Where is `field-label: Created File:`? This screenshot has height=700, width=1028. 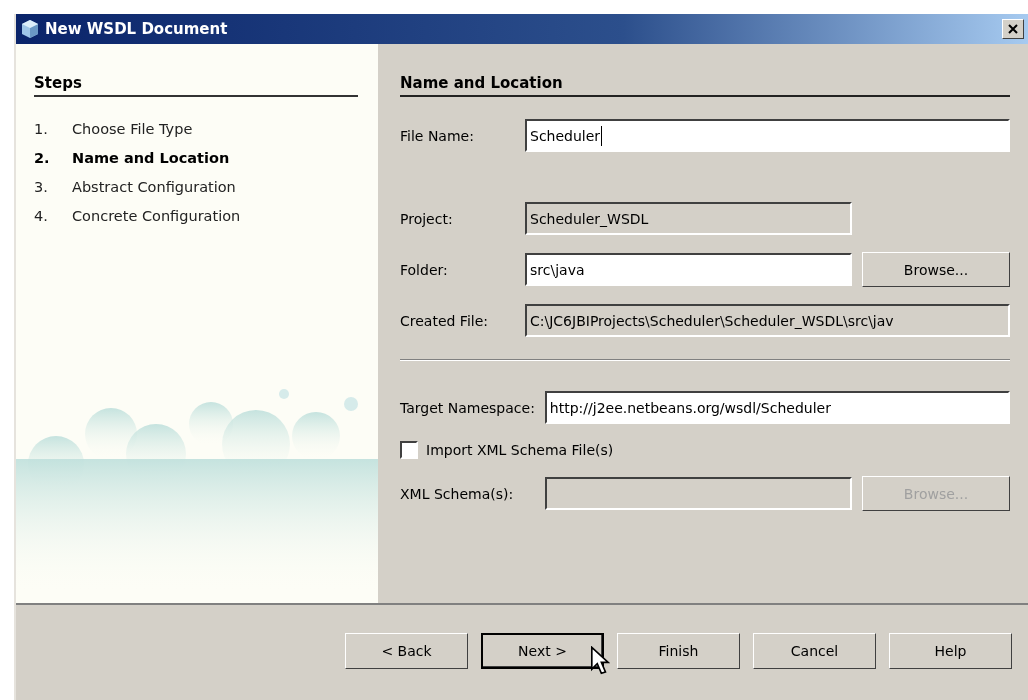
field-label: Created File: is located at coordinates (444, 320).